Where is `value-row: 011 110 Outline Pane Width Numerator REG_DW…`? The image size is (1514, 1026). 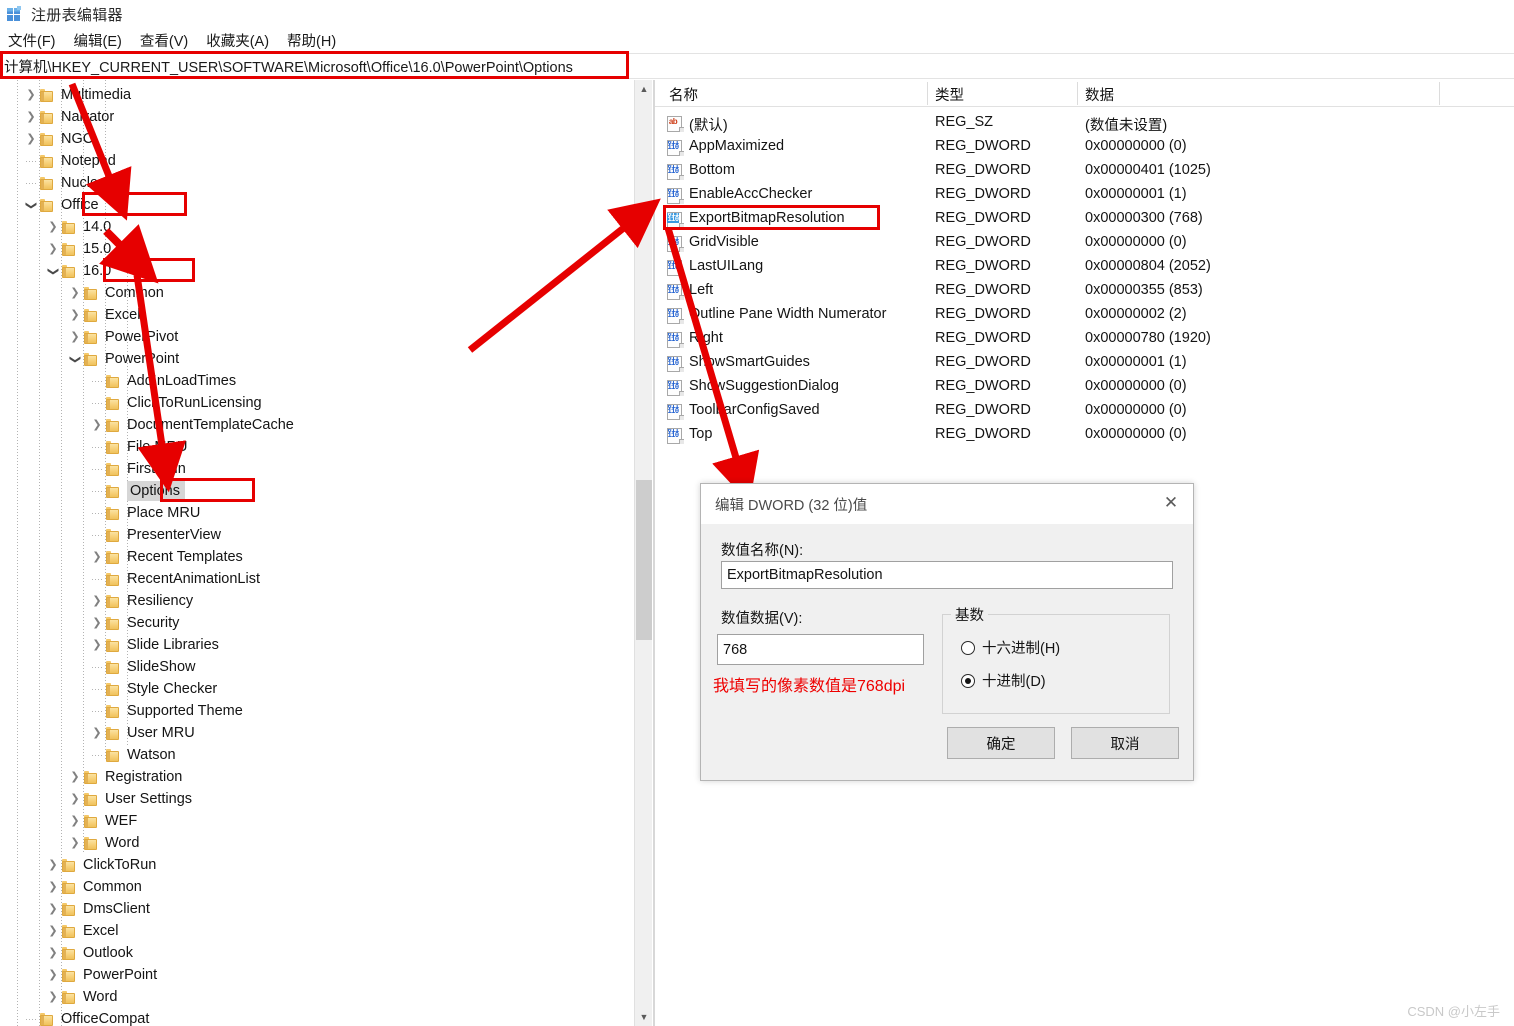
value-row: 011 110 Outline Pane Width Numerator REG_DW… is located at coordinates (1084, 316).